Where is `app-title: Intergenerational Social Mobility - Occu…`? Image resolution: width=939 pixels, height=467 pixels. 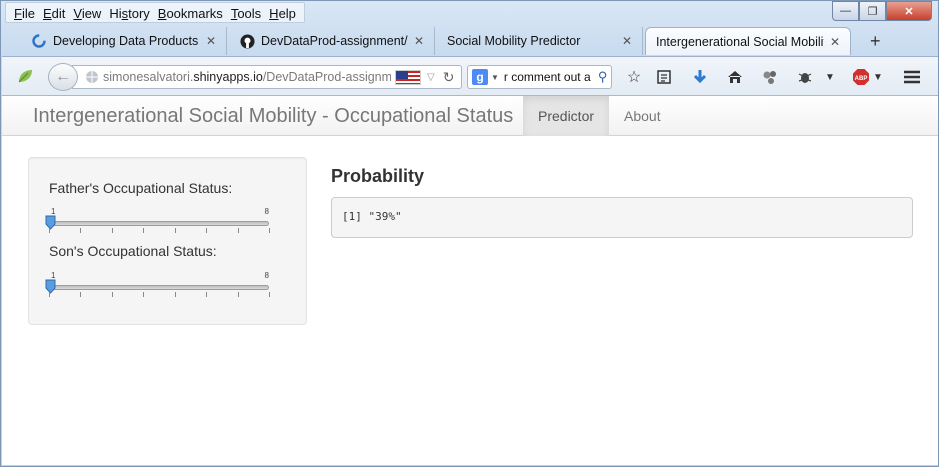
app-title: Intergenerational Social Mobility - Occu… is located at coordinates (273, 116).